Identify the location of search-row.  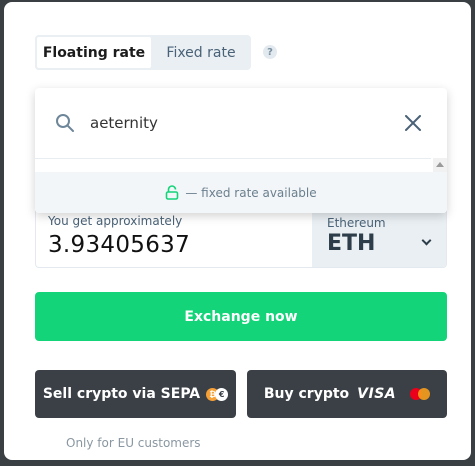
(241, 123).